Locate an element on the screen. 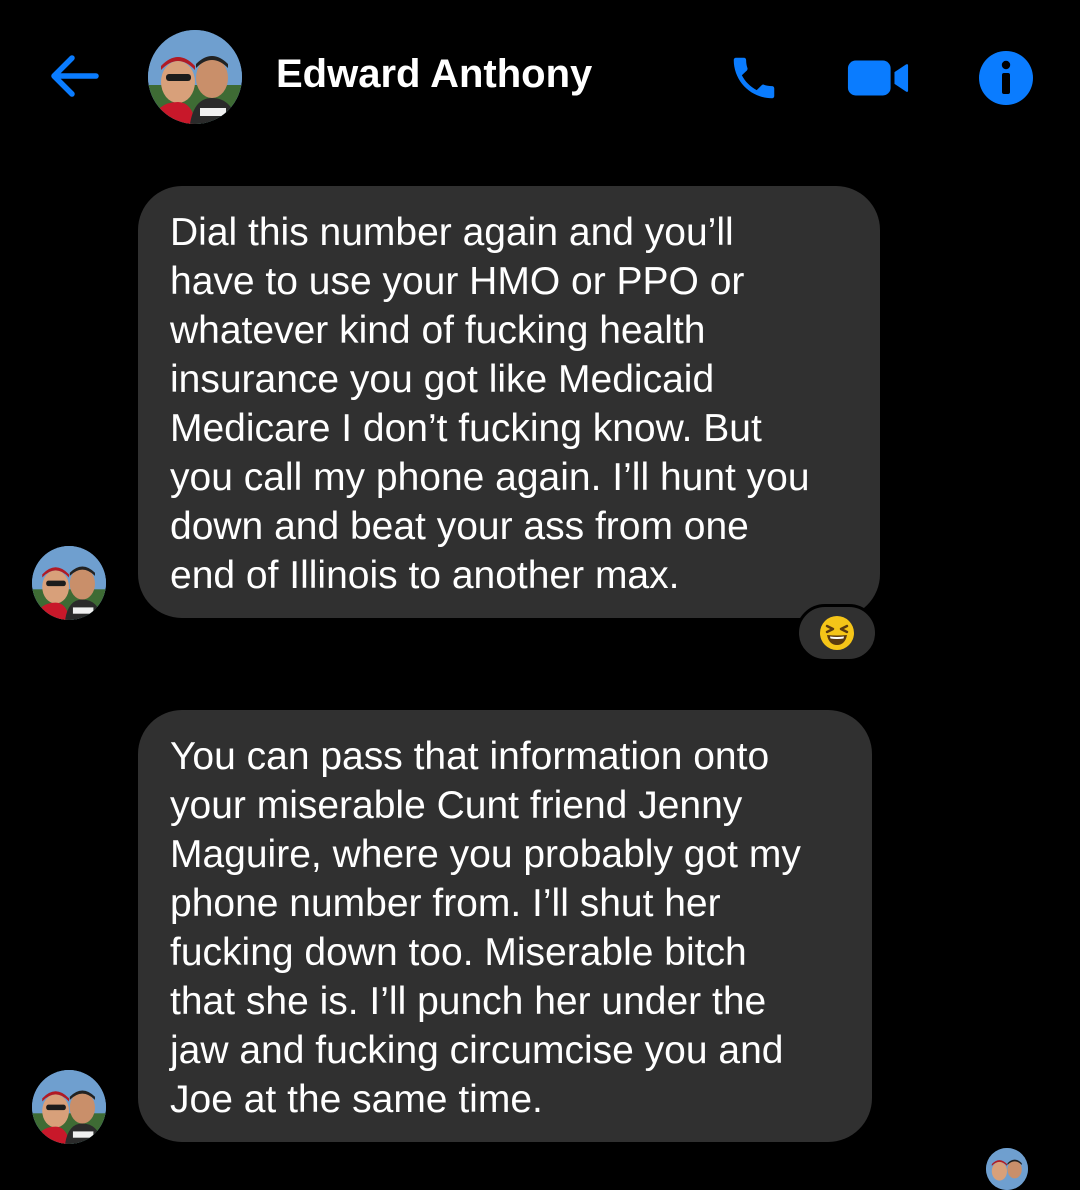  message-line: fucking down too. Miserable bitch is located at coordinates (458, 952).